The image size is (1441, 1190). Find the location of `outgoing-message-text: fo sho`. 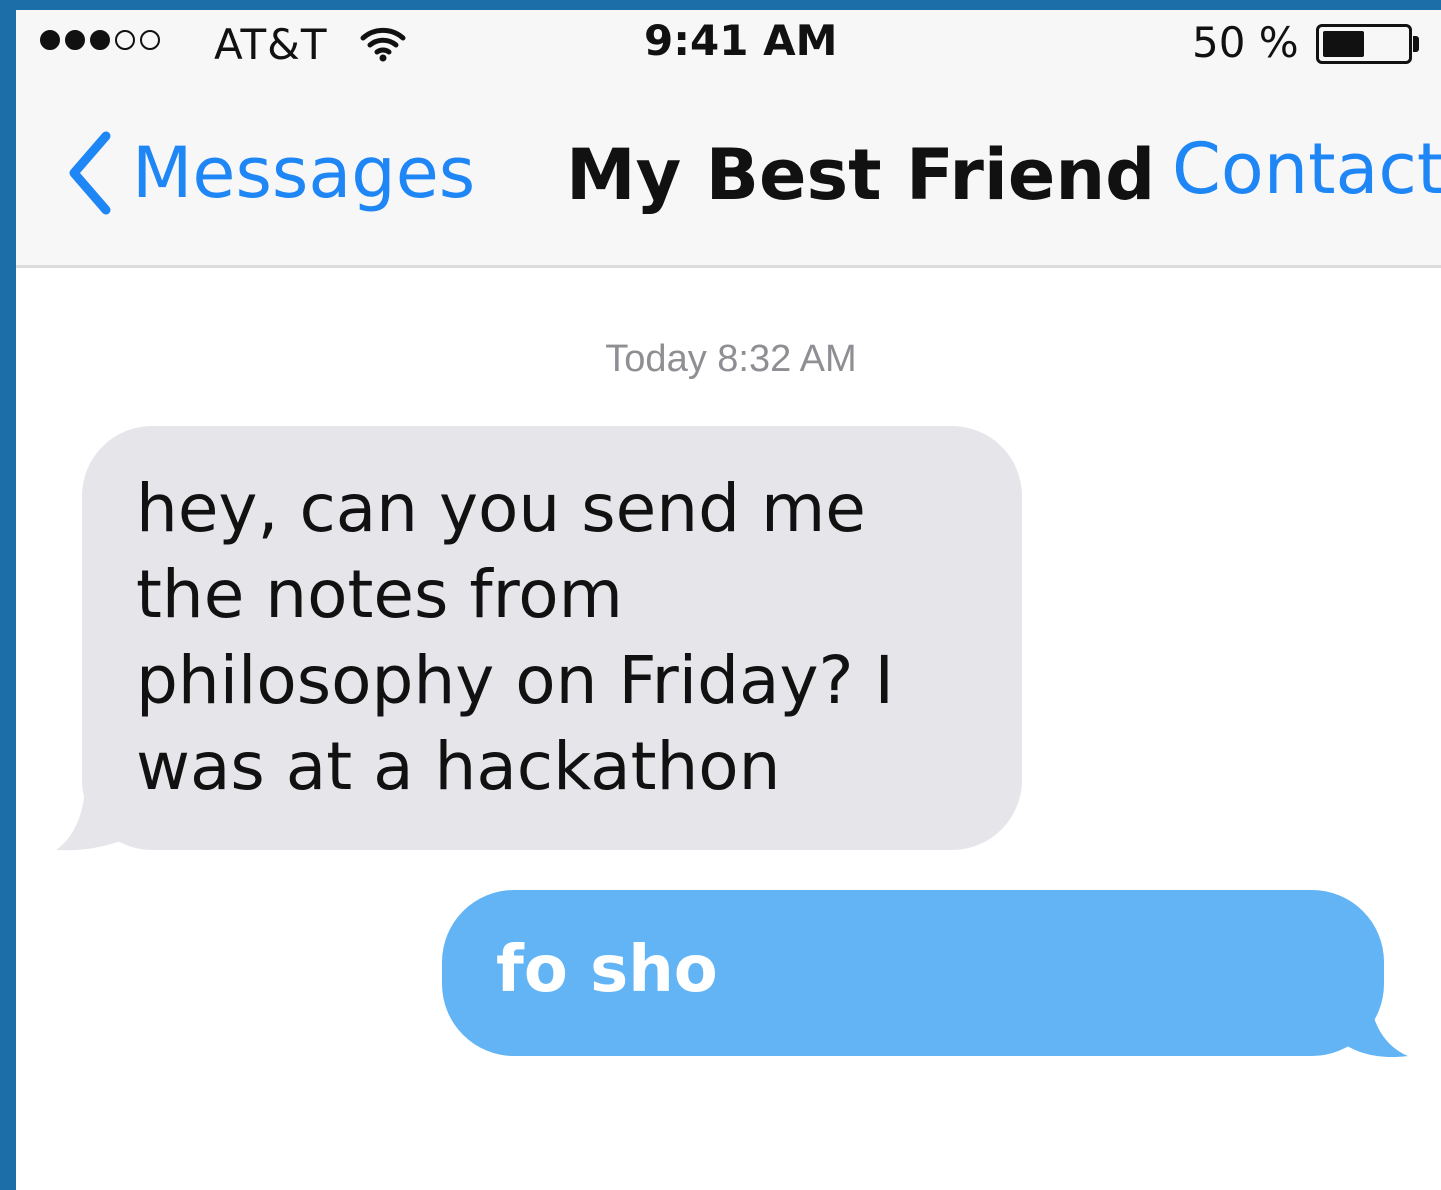

outgoing-message-text: fo sho is located at coordinates (607, 970).